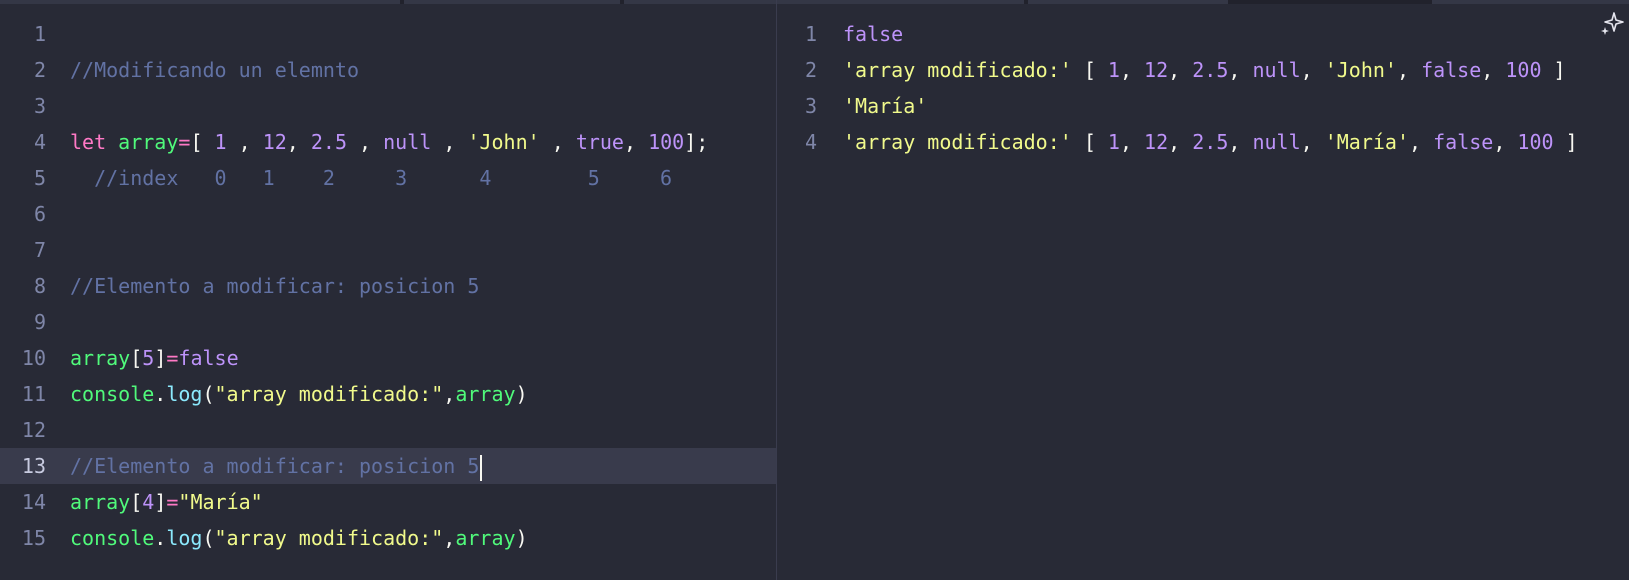 Image resolution: width=1629 pixels, height=580 pixels. What do you see at coordinates (1367, 142) in the screenshot?
I see `token-str: 'María'` at bounding box center [1367, 142].